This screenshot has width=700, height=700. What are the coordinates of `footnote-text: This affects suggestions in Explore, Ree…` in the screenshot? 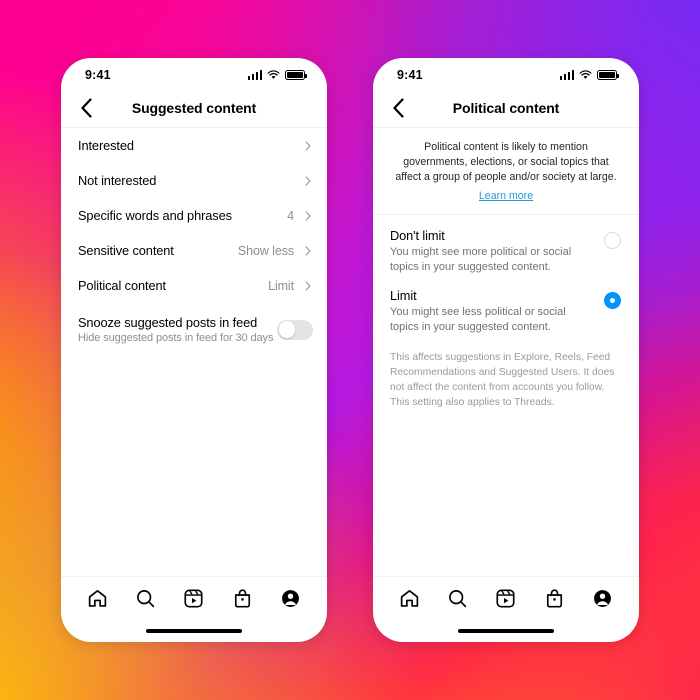 It's located at (502, 379).